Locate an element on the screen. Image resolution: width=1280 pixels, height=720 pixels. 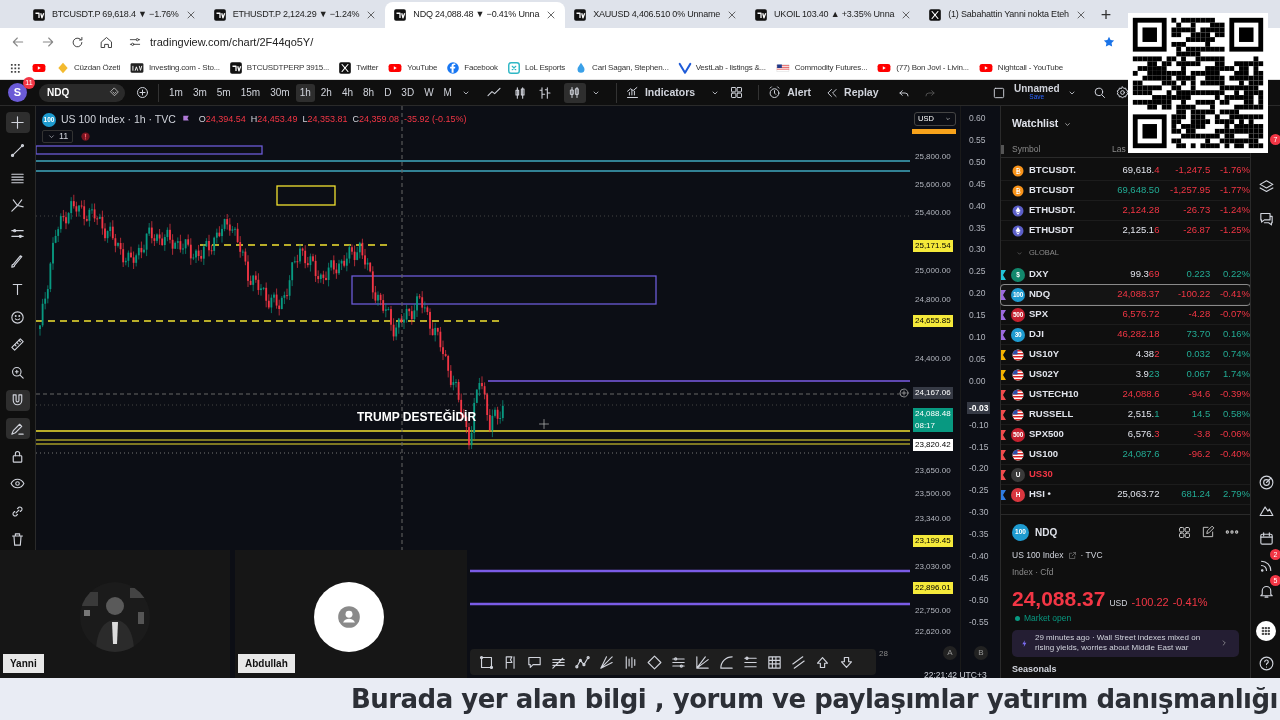
ohlc-value: O24,394.54 is located at coordinates (222, 120).